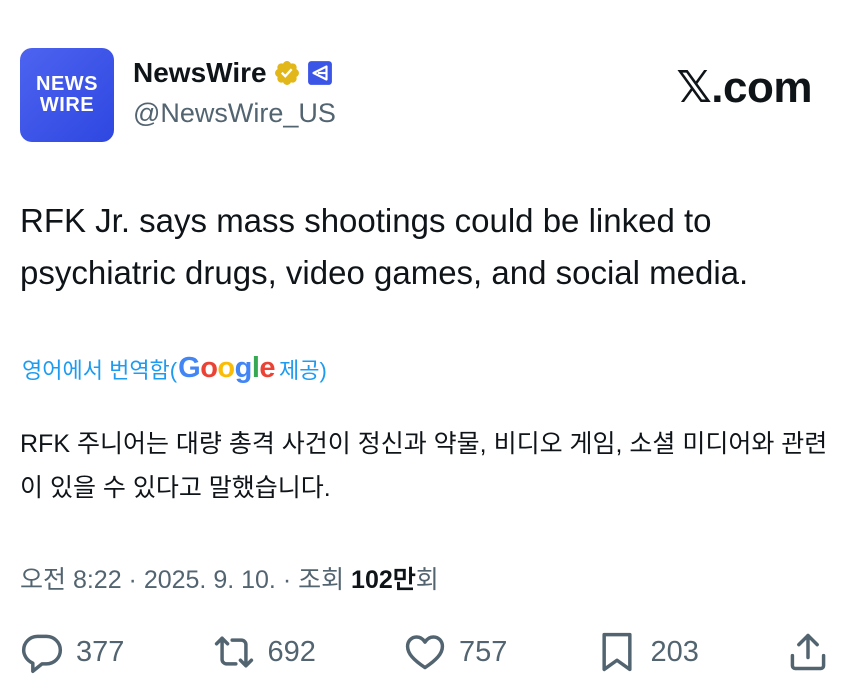 Image resolution: width=850 pixels, height=699 pixels. Describe the element at coordinates (427, 580) in the screenshot. I see `view-count-suffix: 회` at that location.